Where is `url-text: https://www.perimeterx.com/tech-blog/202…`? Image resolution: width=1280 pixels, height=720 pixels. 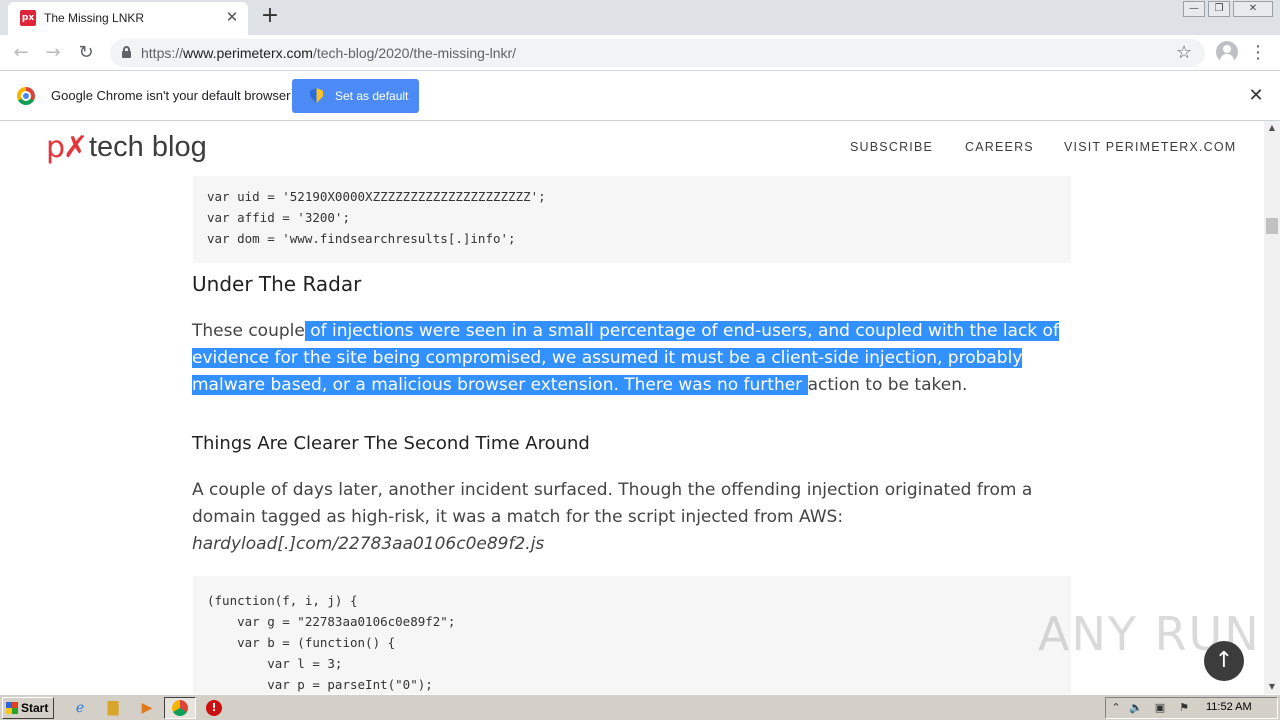
url-text: https://www.perimeterx.com/tech-blog/202… is located at coordinates (328, 53).